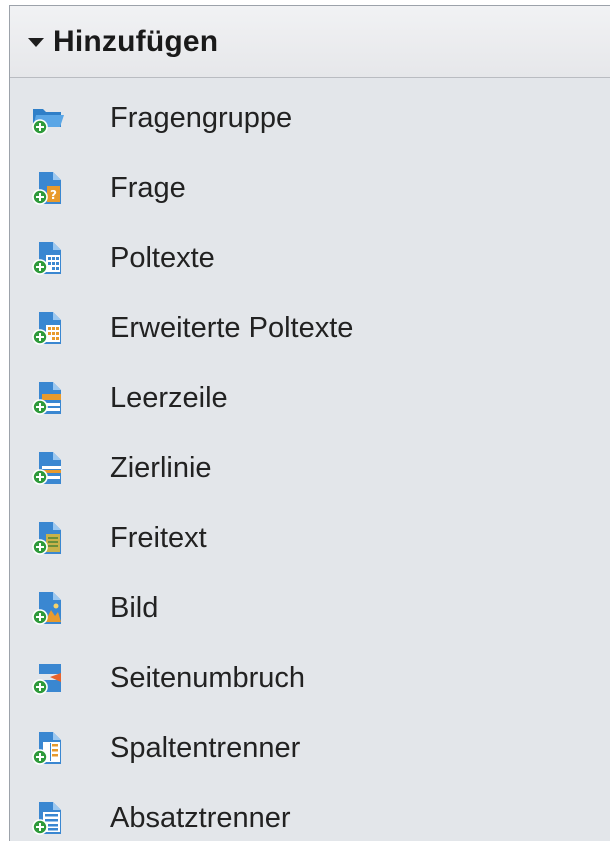  I want to click on item-label: Seitenumbruch, so click(208, 677).